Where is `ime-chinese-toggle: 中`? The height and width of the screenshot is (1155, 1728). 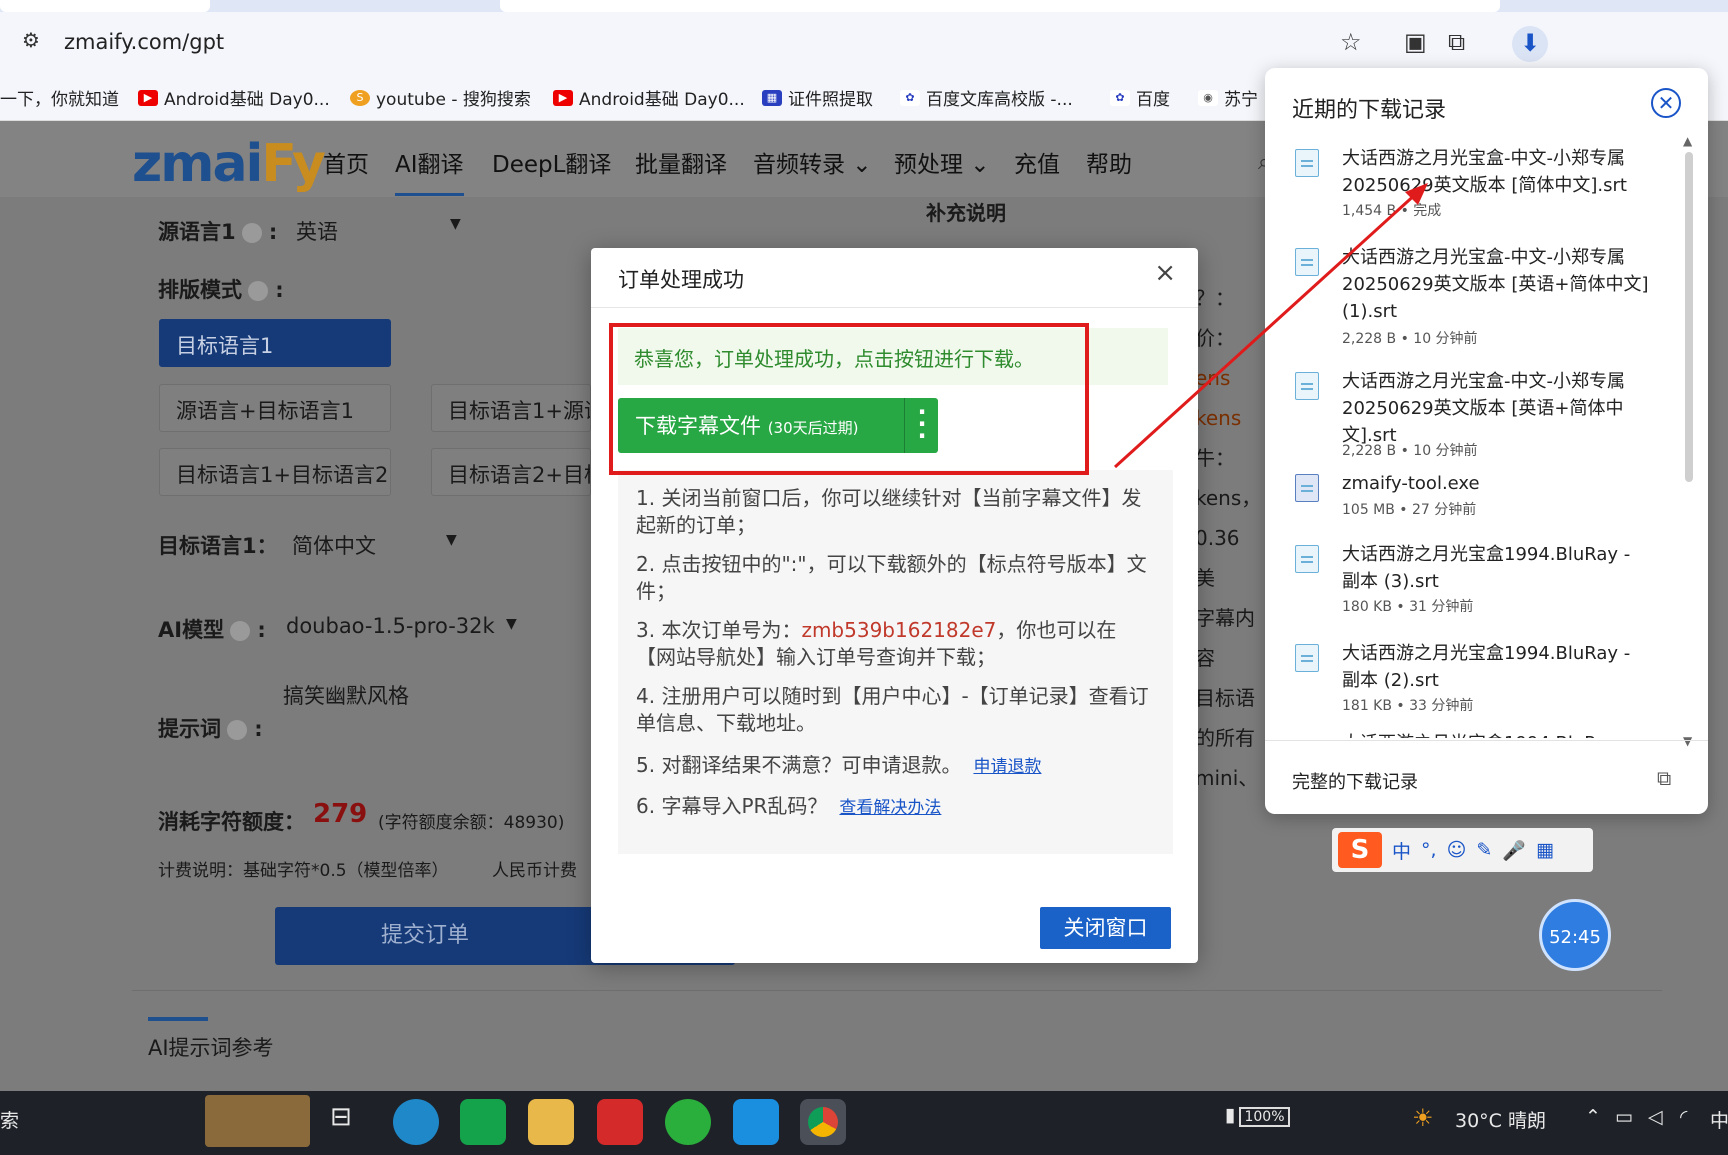
ime-chinese-toggle: 中 is located at coordinates (1401, 850).